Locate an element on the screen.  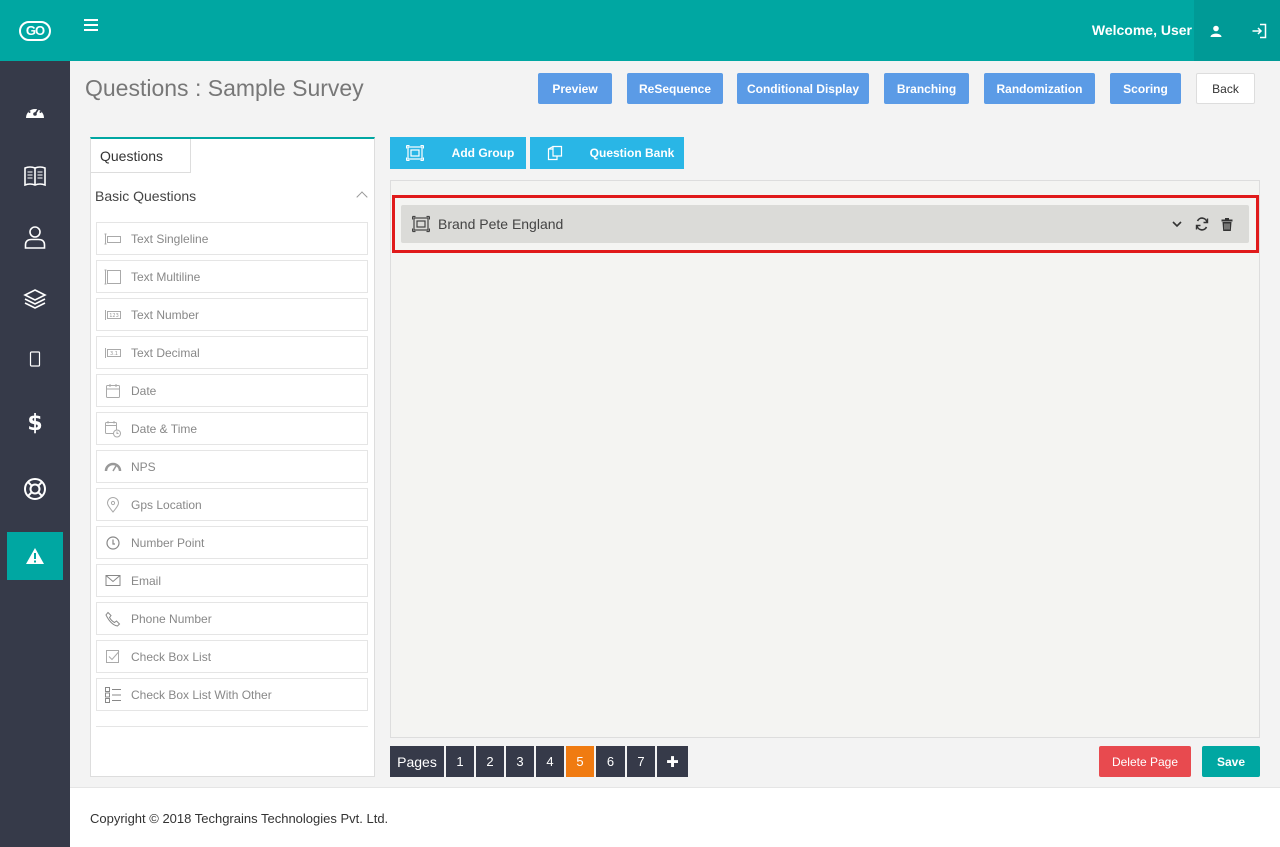
question-type-item: Date is located at coordinates (232, 390).